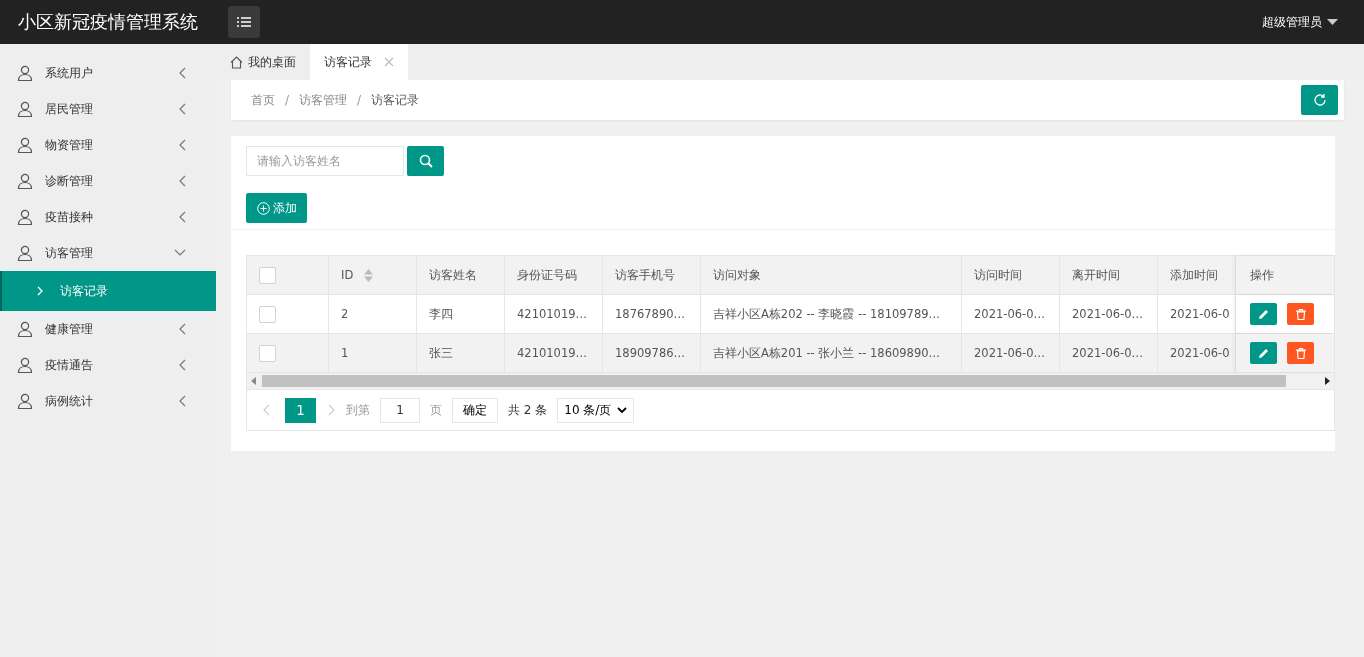 The height and width of the screenshot is (657, 1364). I want to click on breadcrumb-link: 访客管理, so click(323, 100).